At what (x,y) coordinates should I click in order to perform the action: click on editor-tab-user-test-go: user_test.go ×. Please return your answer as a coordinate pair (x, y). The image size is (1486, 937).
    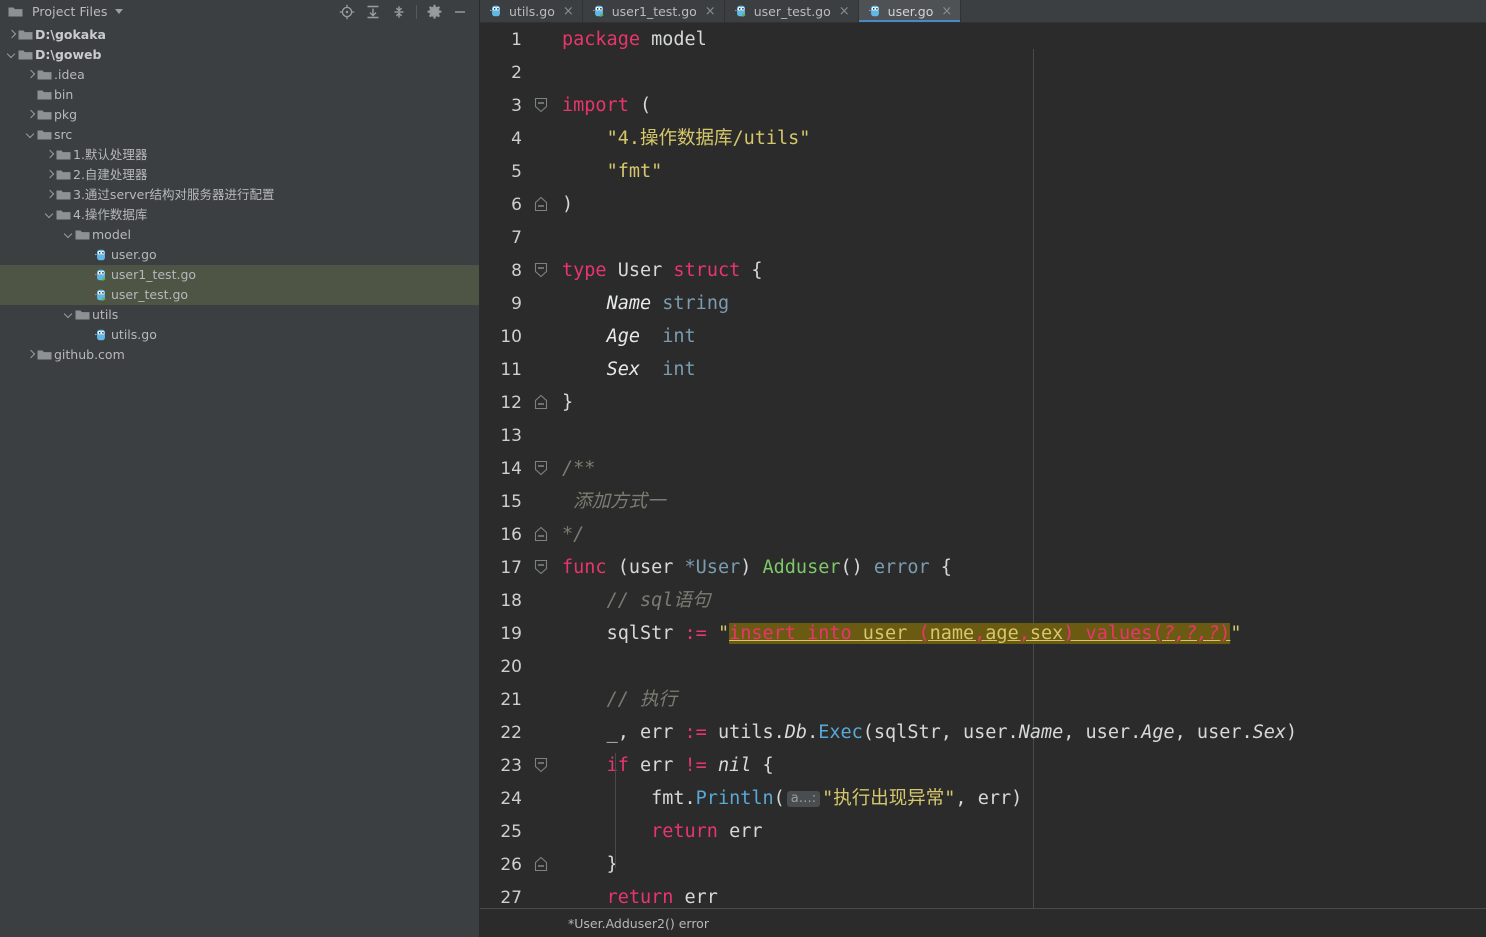
    Looking at the image, I should click on (792, 11).